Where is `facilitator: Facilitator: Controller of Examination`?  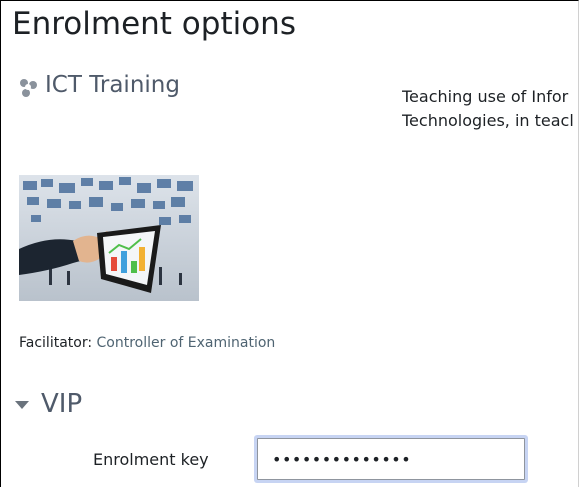 facilitator: Facilitator: Controller of Examination is located at coordinates (147, 343).